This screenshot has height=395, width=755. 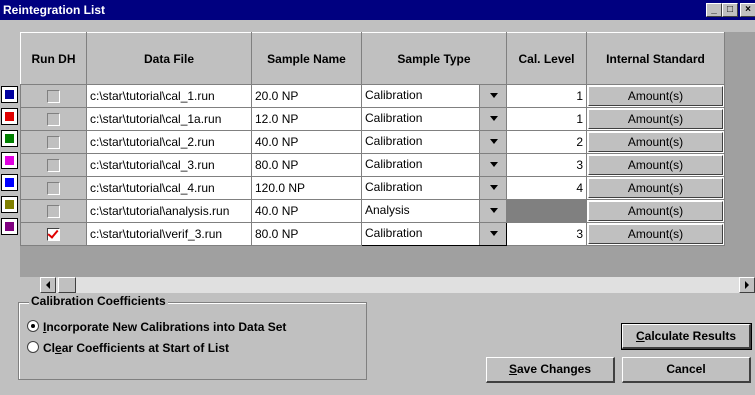 I want to click on header-internal-standard: Internal Standard, so click(x=655, y=58).